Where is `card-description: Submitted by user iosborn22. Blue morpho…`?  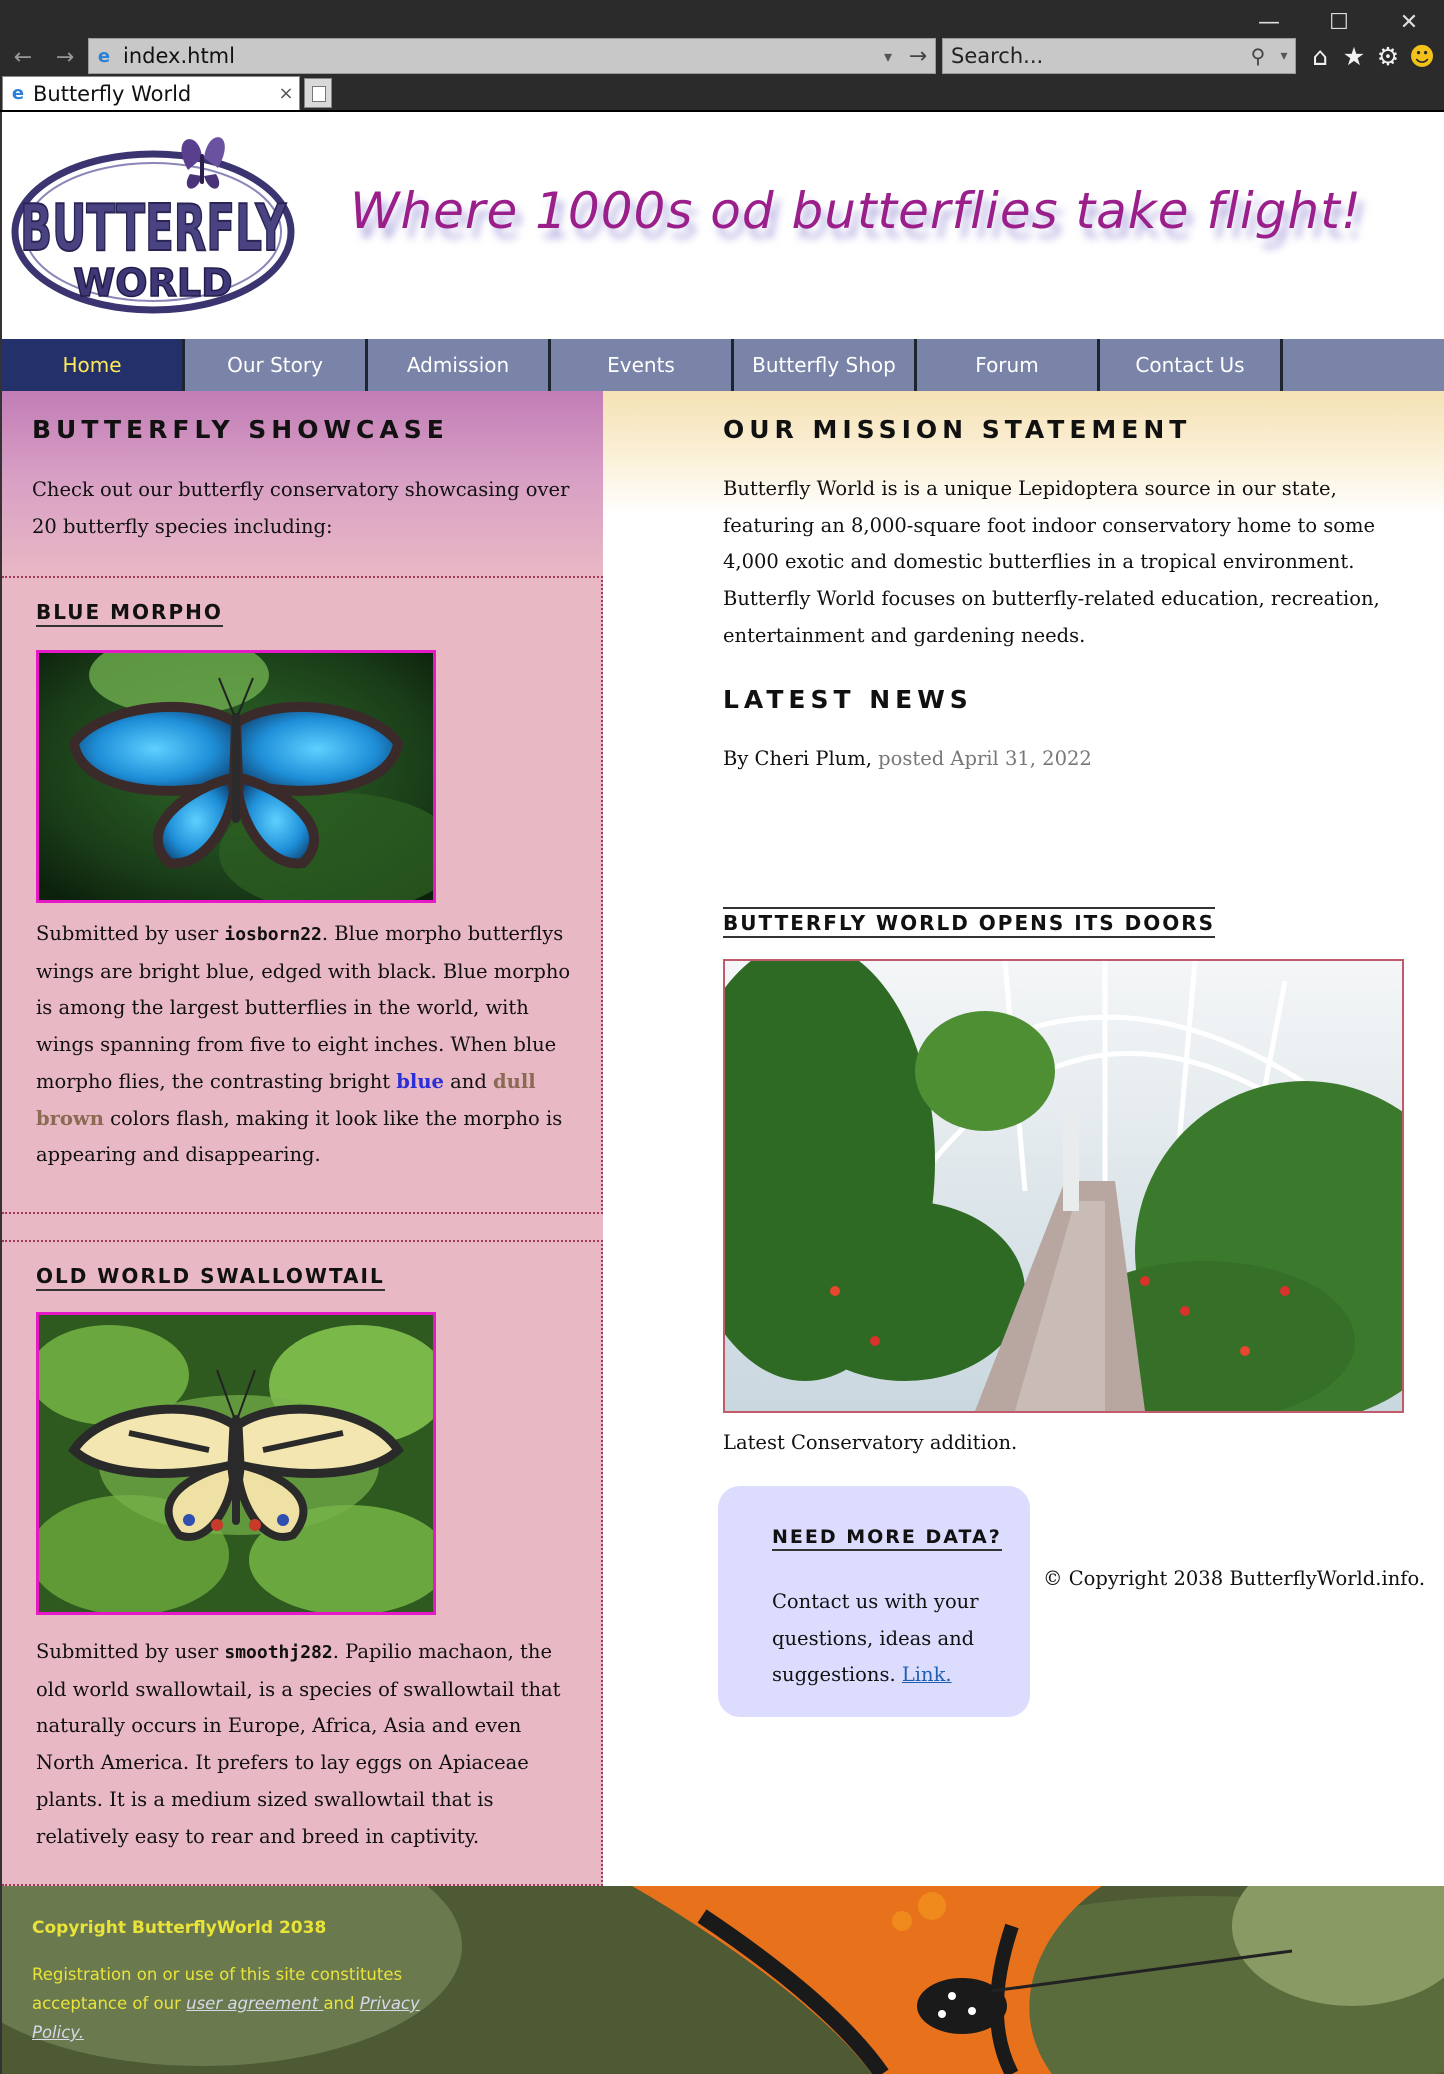 card-description: Submitted by user iosborn22. Blue morpho… is located at coordinates (306, 1045).